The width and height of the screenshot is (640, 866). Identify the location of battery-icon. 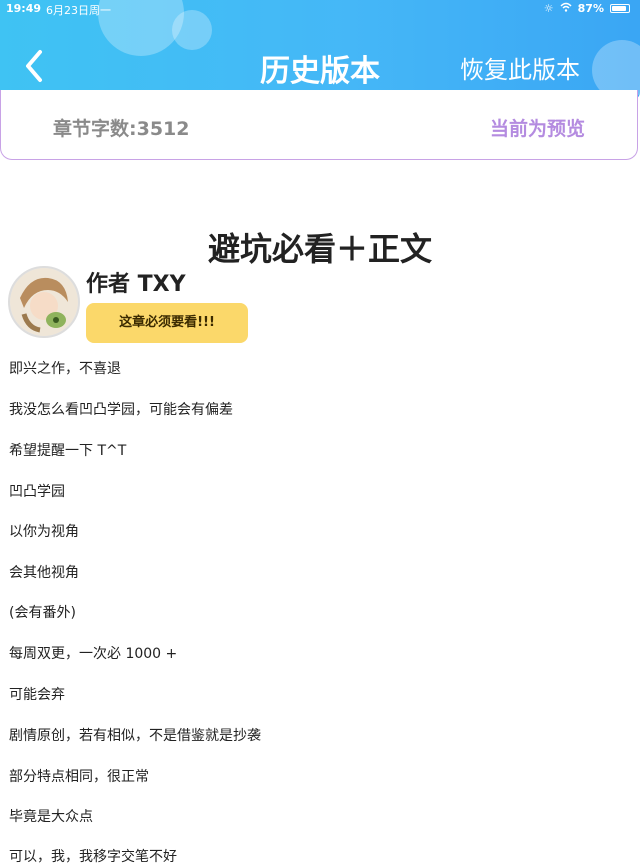
(620, 8).